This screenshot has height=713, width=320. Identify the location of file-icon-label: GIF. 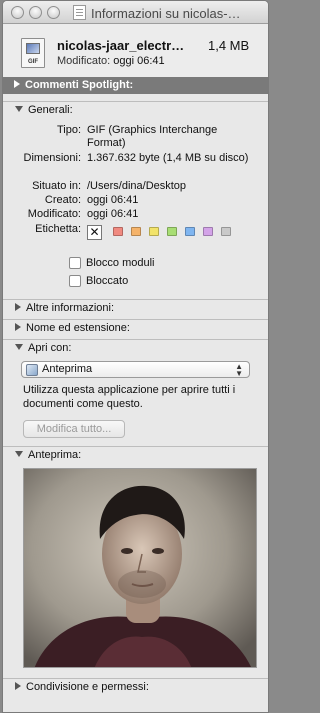
(33, 62).